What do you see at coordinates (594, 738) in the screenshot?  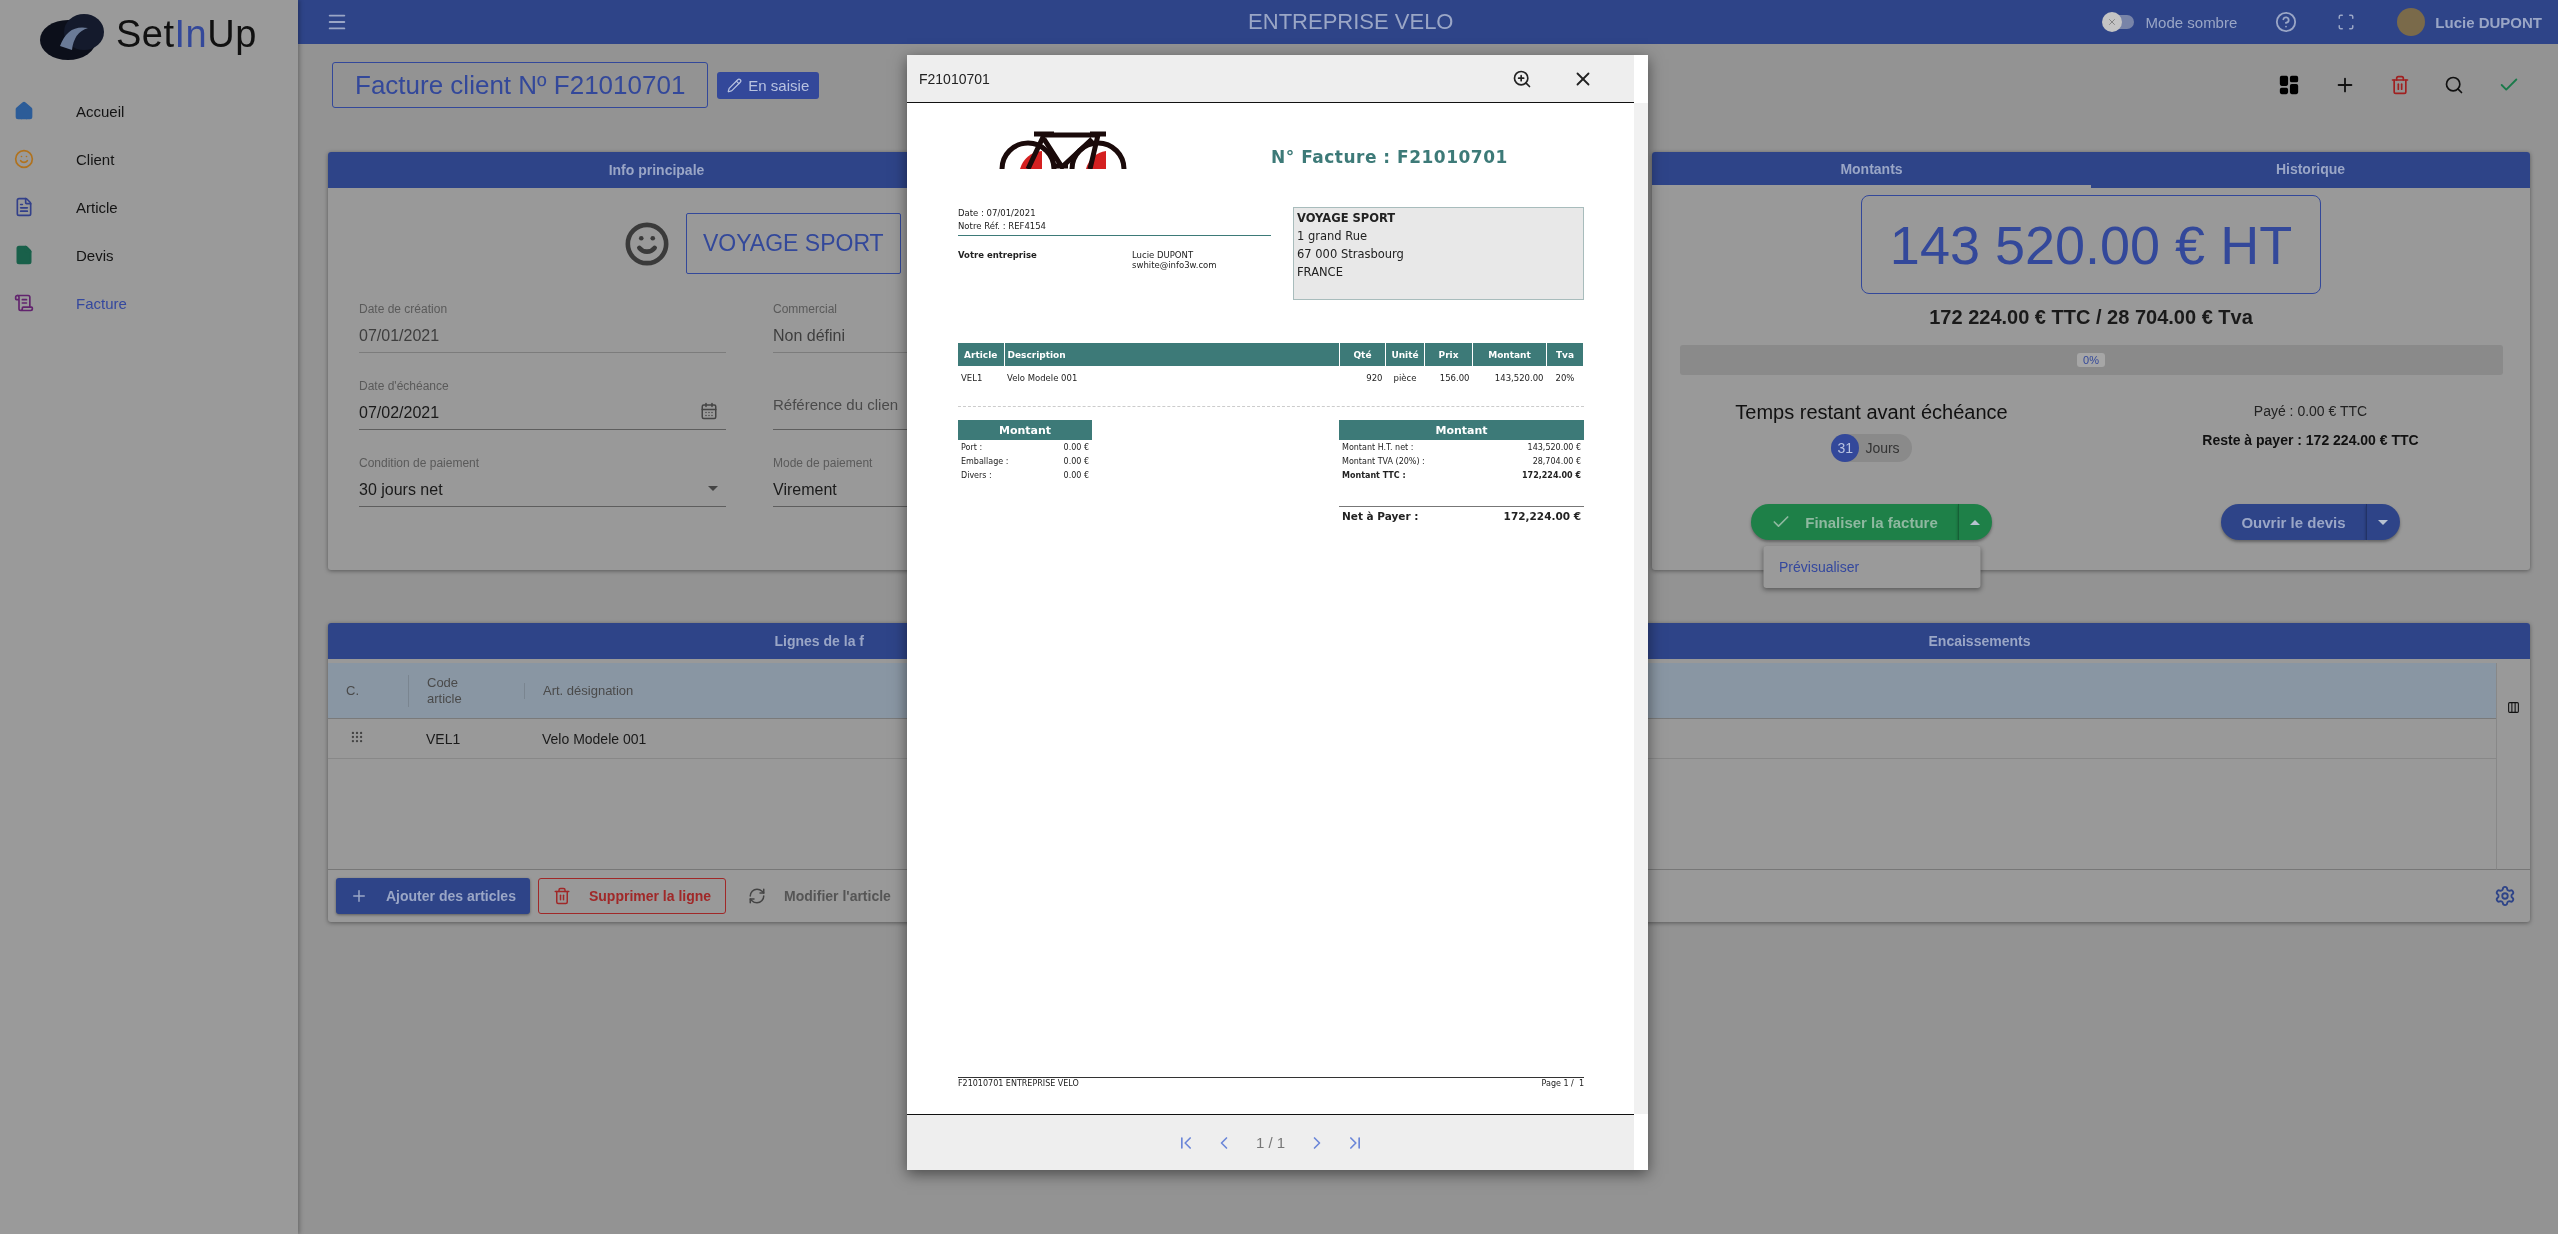 I see `table-cell-text: Velo Modele 001` at bounding box center [594, 738].